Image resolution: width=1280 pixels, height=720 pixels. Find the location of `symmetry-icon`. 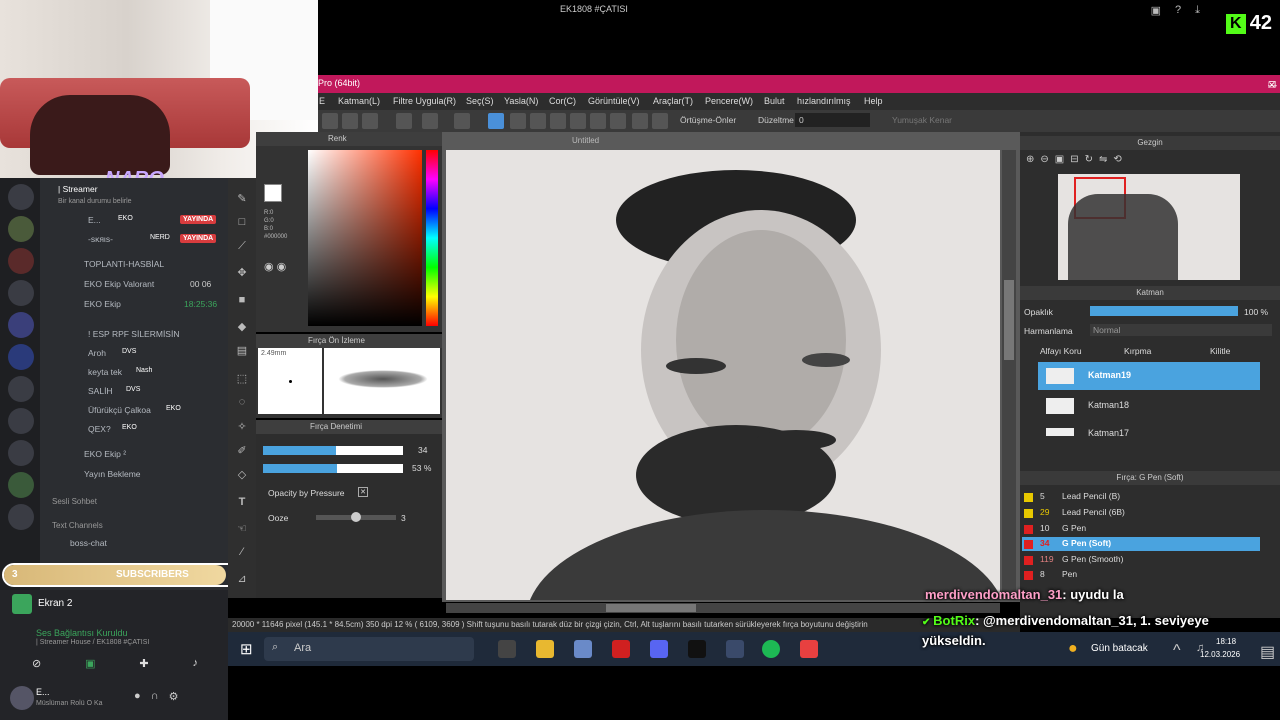

symmetry-icon is located at coordinates (640, 121).